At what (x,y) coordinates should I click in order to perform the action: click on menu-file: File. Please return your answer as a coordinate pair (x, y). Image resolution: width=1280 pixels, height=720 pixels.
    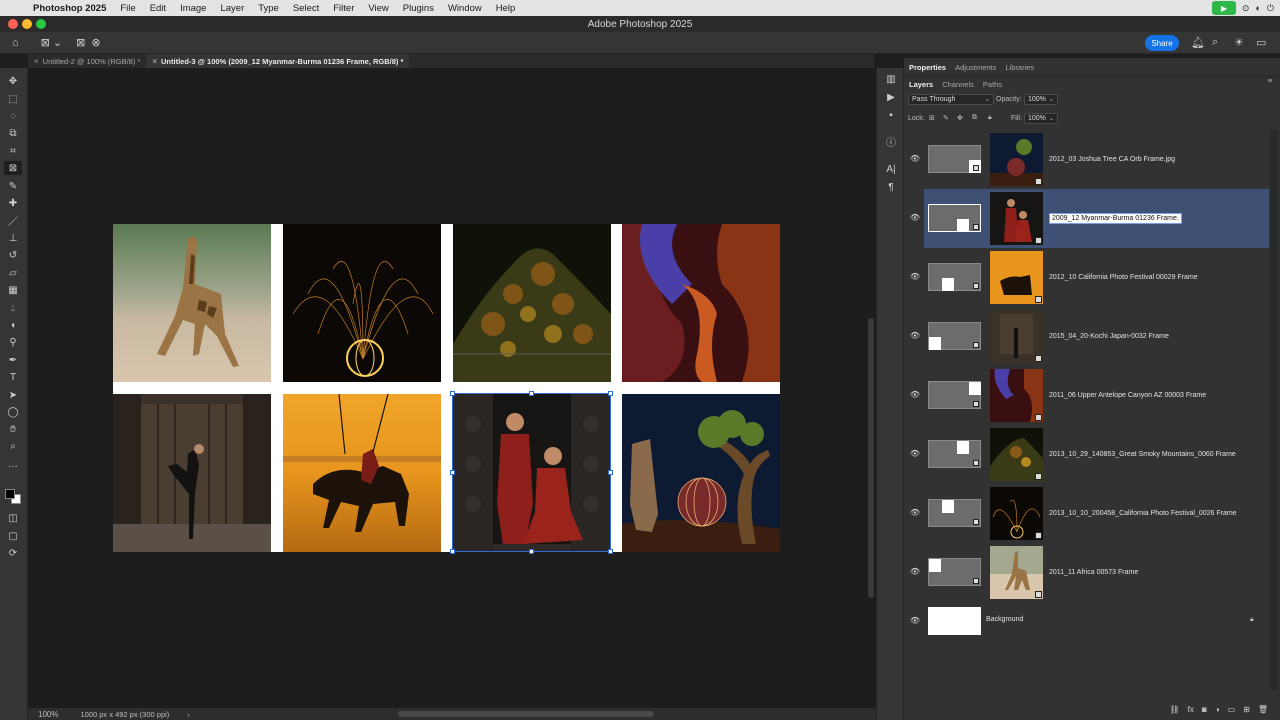
    Looking at the image, I should click on (127, 8).